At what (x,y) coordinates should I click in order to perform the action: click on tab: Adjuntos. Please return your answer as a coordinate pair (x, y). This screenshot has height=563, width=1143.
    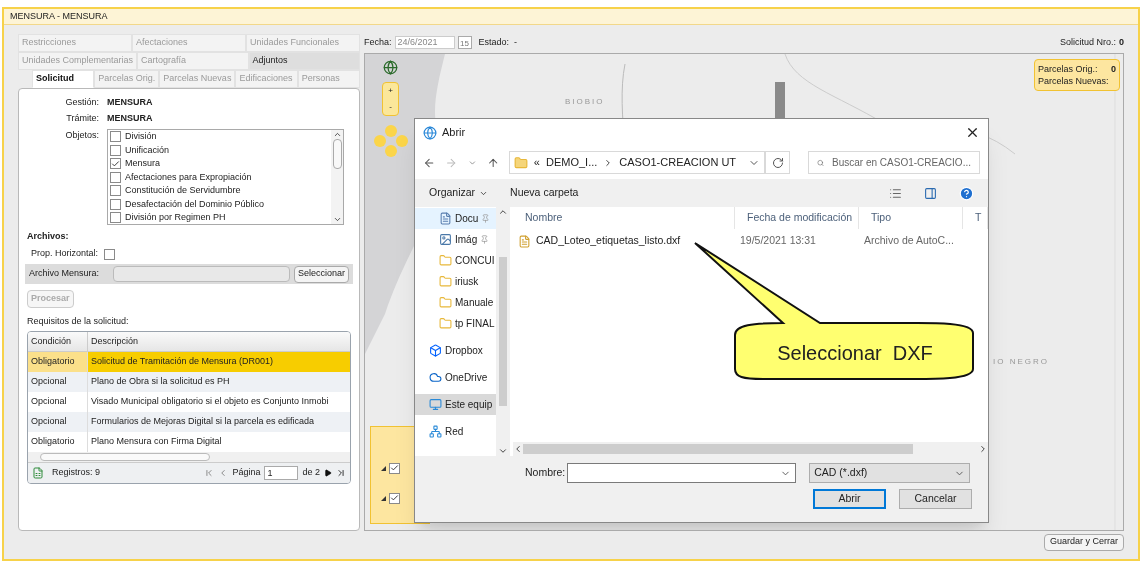
    Looking at the image, I should click on (304, 61).